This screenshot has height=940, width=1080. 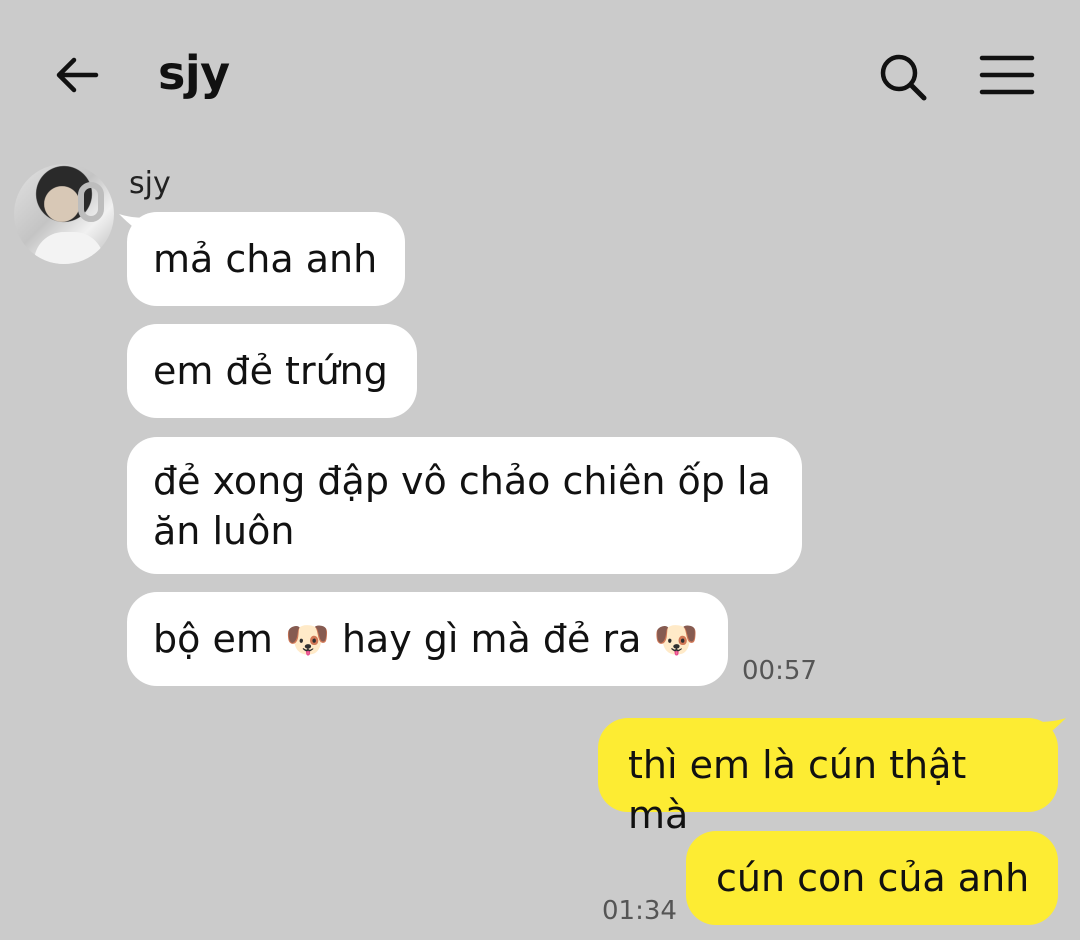 I want to click on message-text: thì em là cún thật mà, so click(x=797, y=790).